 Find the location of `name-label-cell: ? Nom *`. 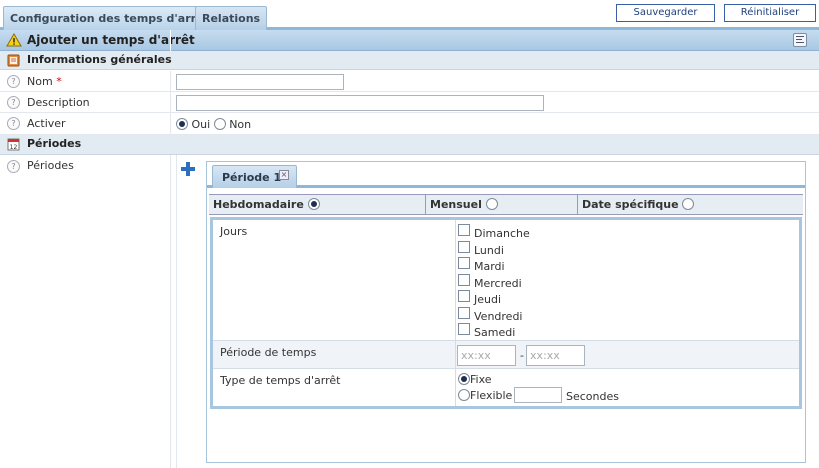

name-label-cell: ? Nom * is located at coordinates (85, 81).